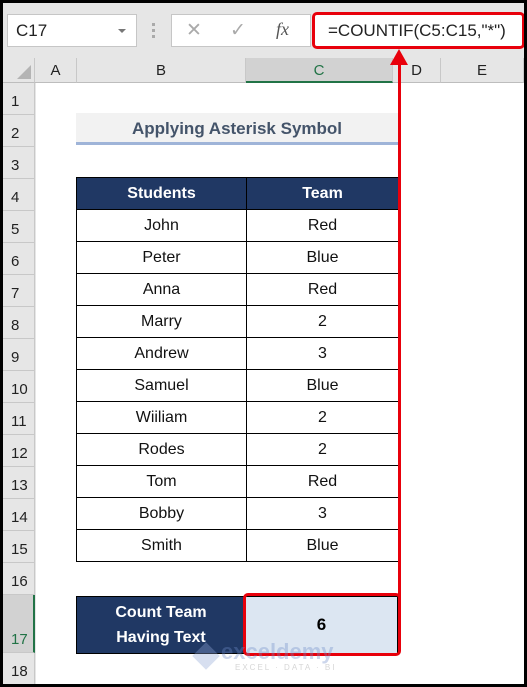  I want to click on table-row: Tom Red, so click(237, 481).